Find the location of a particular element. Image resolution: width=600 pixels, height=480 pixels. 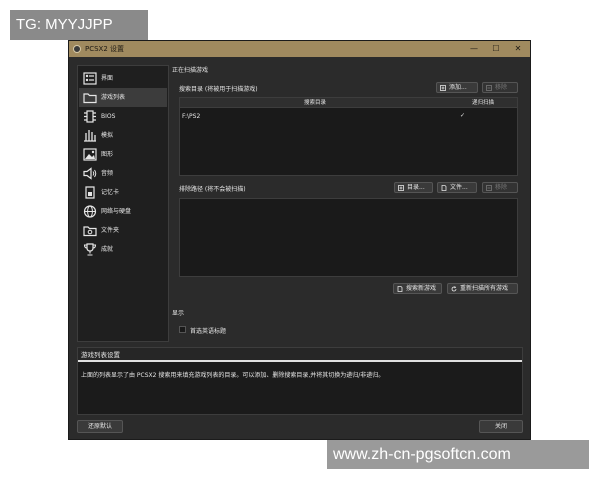

sidebar-item-folders: 文件夹 is located at coordinates (123, 230).